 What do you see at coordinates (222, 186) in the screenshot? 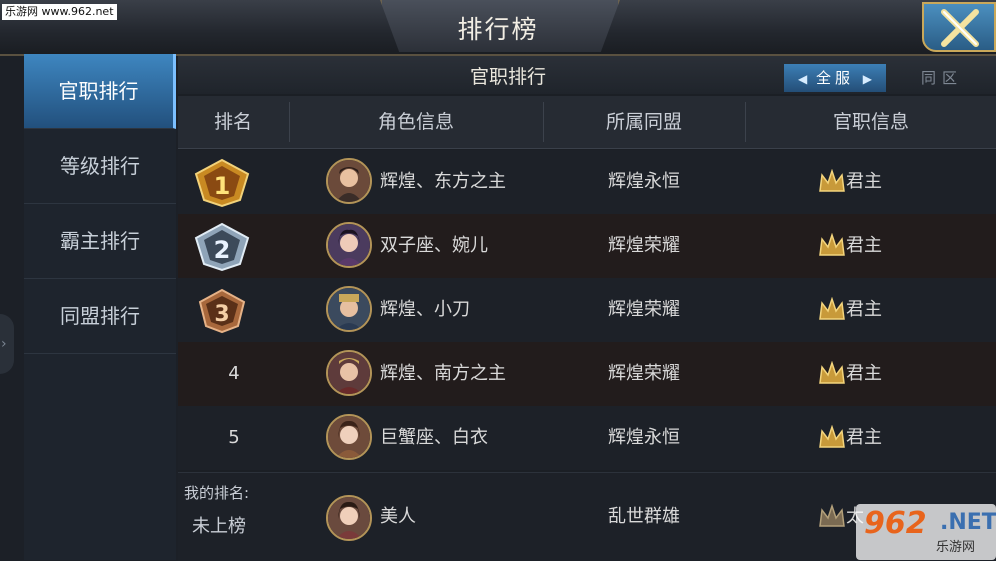
I see `rank-number: 1` at bounding box center [222, 186].